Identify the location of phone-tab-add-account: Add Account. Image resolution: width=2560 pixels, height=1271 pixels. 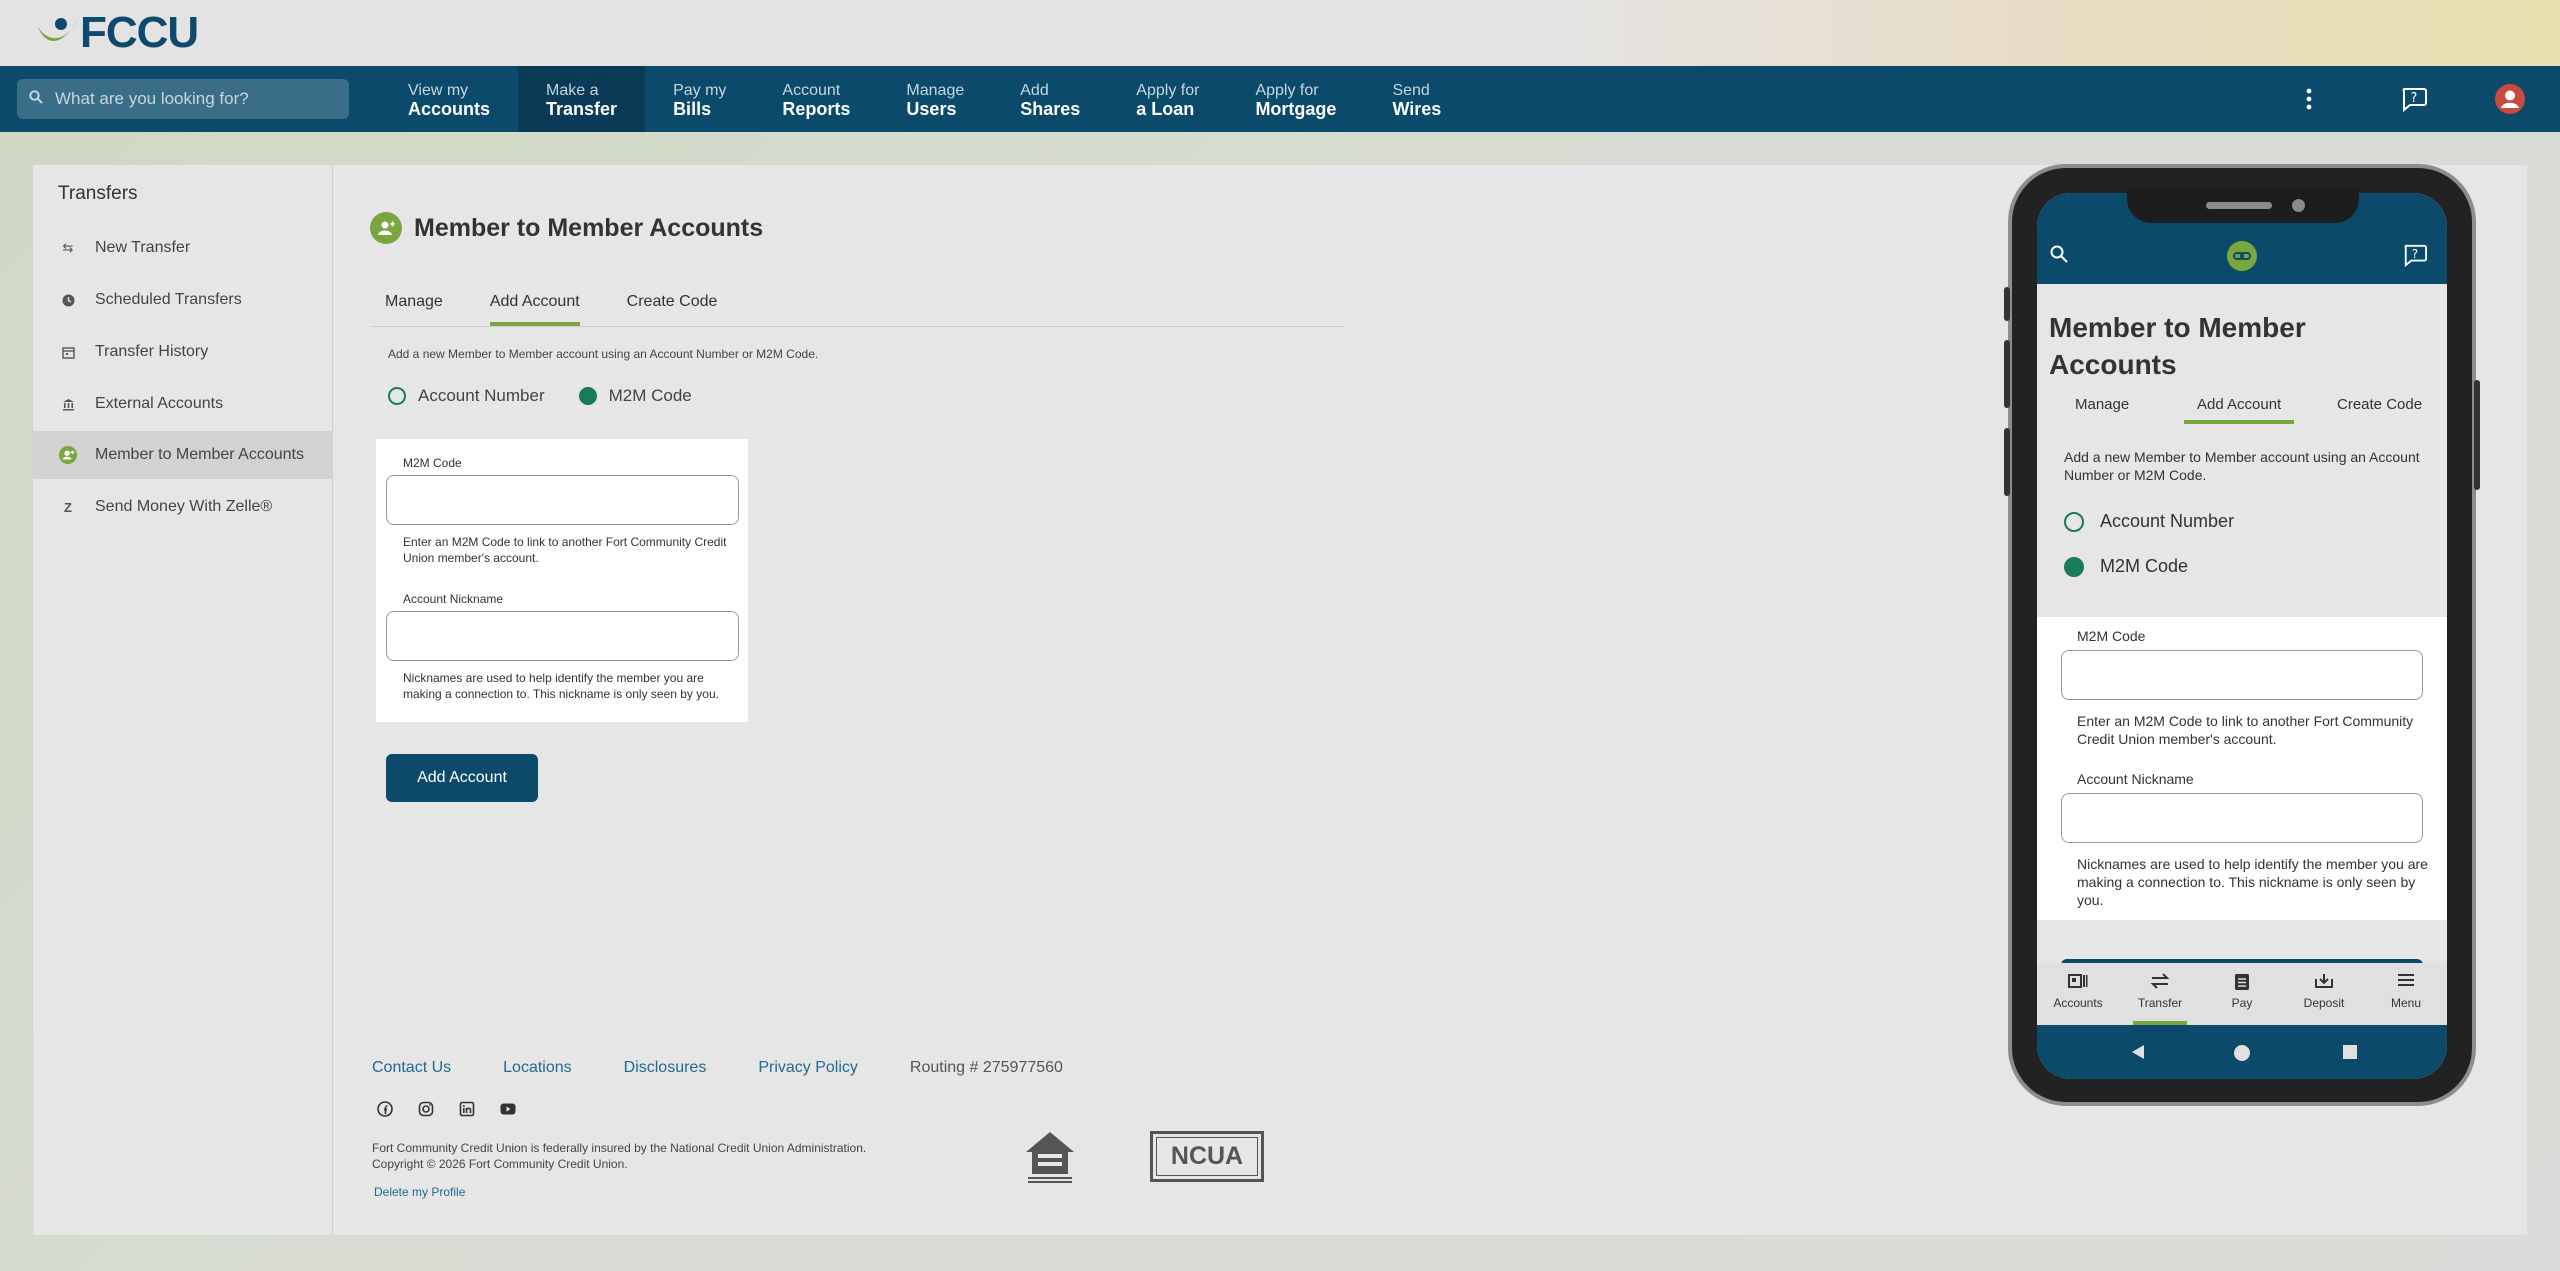
(2239, 410).